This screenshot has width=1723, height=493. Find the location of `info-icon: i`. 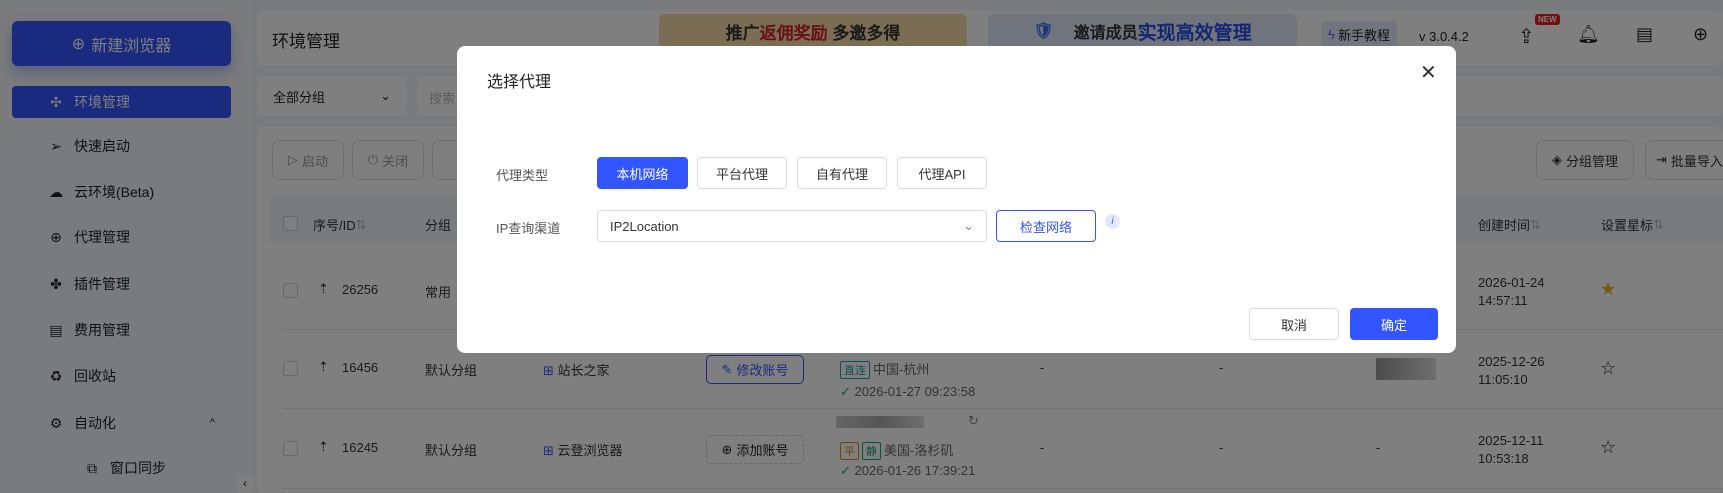

info-icon: i is located at coordinates (1112, 221).